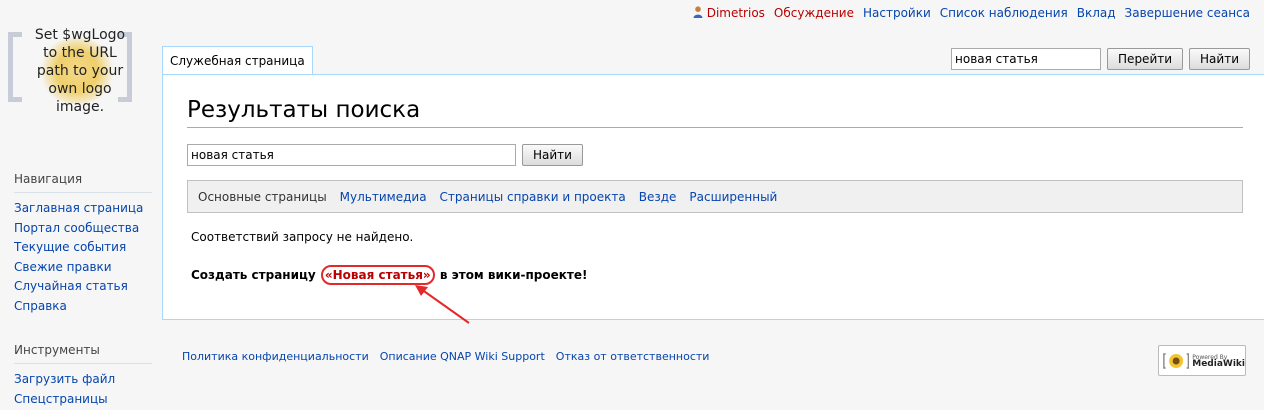  Describe the element at coordinates (255, 275) in the screenshot. I see `create-prefix: Создать страницу` at that location.